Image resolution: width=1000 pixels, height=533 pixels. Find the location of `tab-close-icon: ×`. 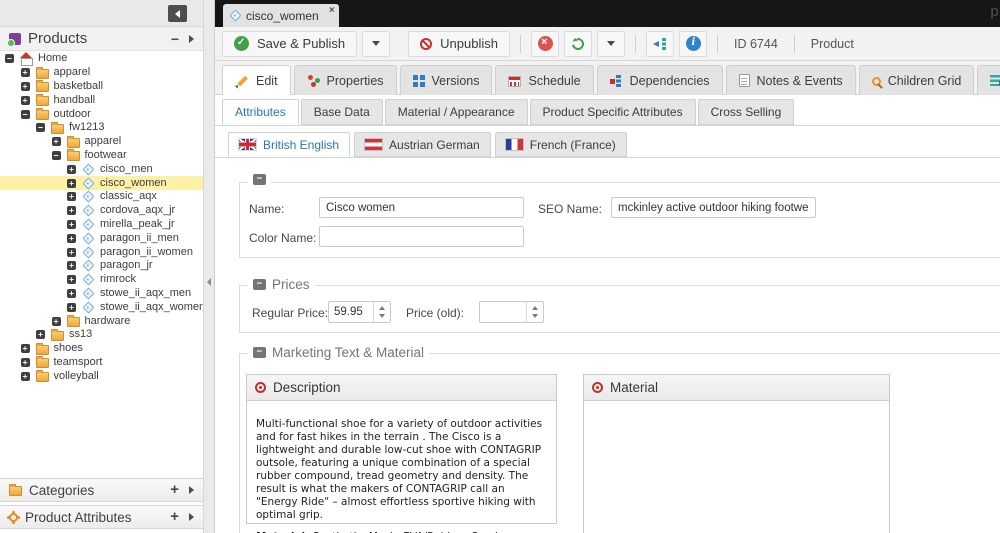

tab-close-icon: × is located at coordinates (332, 10).